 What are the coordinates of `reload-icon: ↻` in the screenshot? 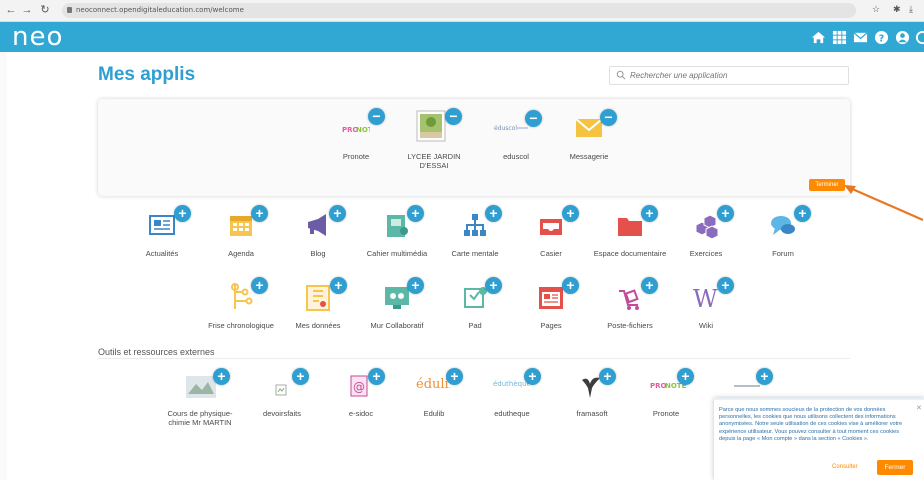 It's located at (45, 10).